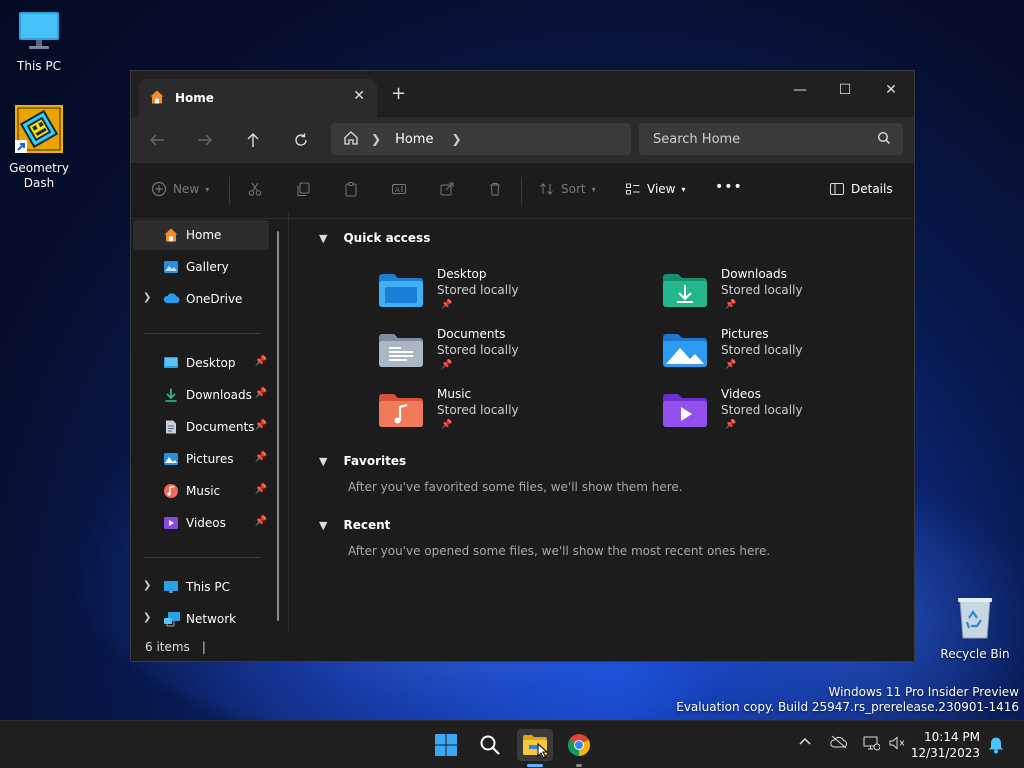 This screenshot has width=1024, height=768. Describe the element at coordinates (579, 765) in the screenshot. I see `running-app-indicator` at that location.